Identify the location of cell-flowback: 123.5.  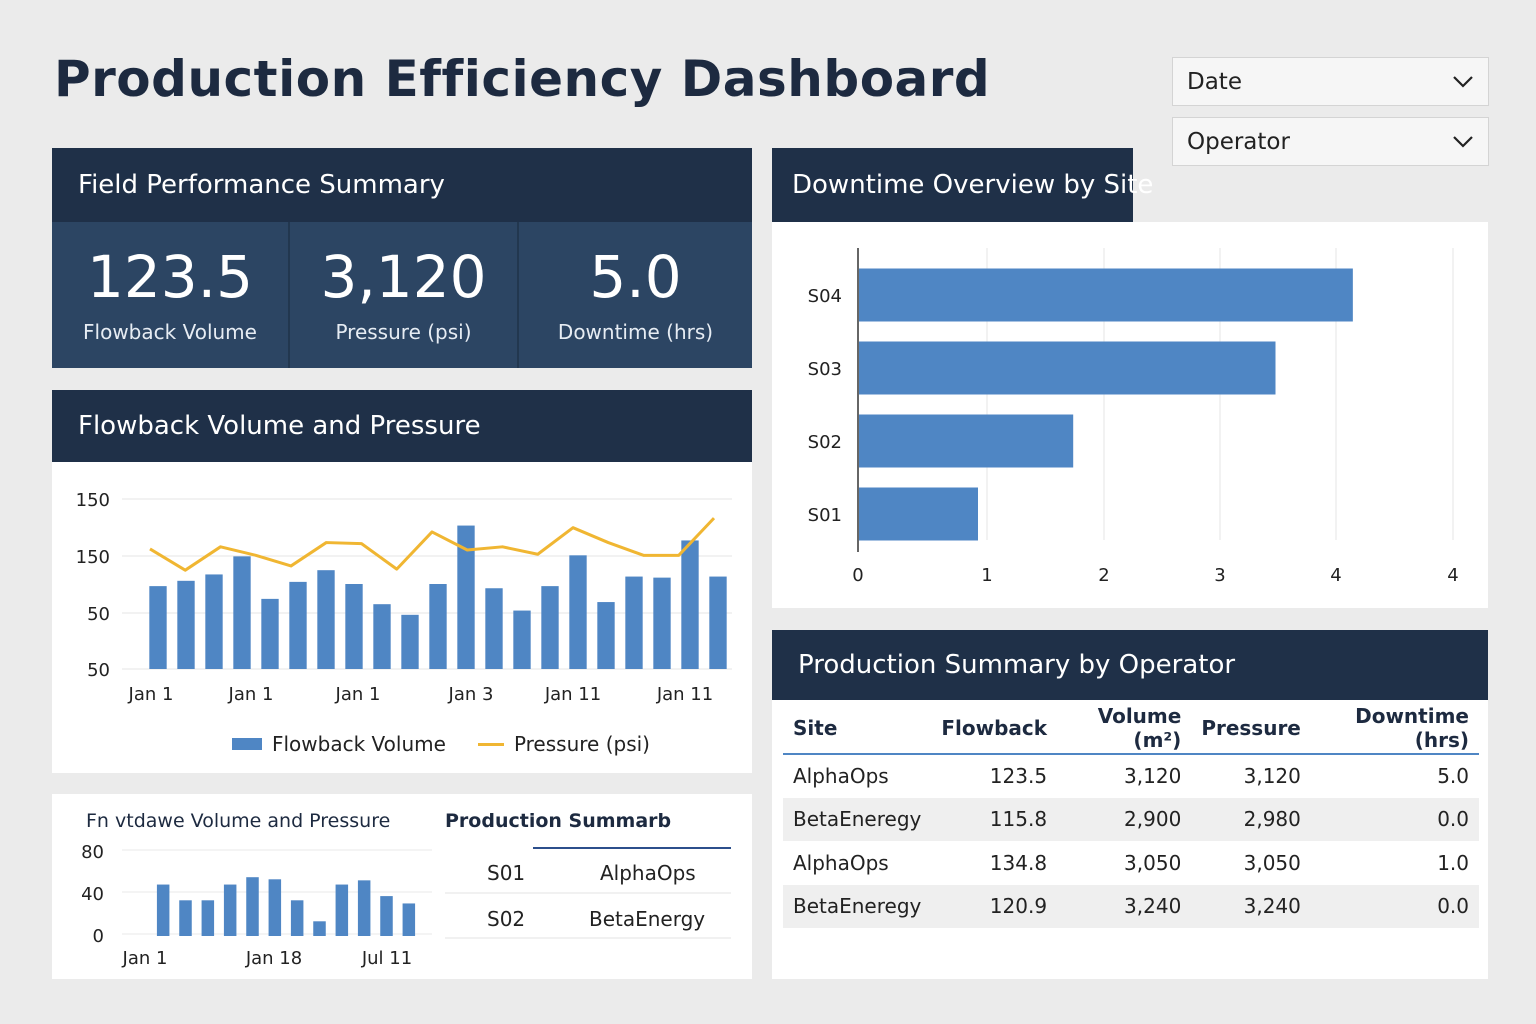
(1018, 776).